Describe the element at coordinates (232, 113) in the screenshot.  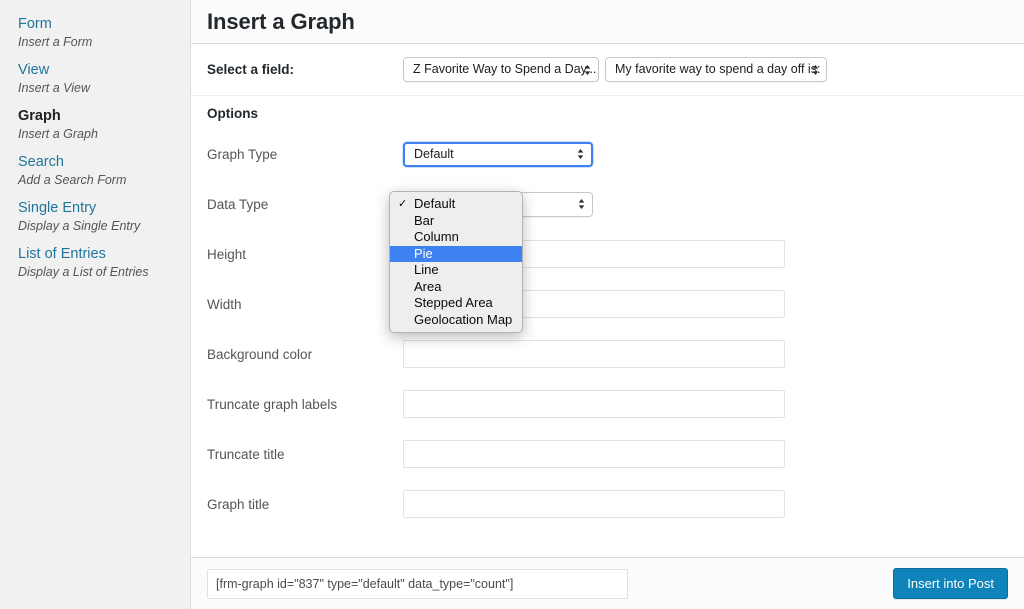
I see `options-section-heading: Options` at that location.